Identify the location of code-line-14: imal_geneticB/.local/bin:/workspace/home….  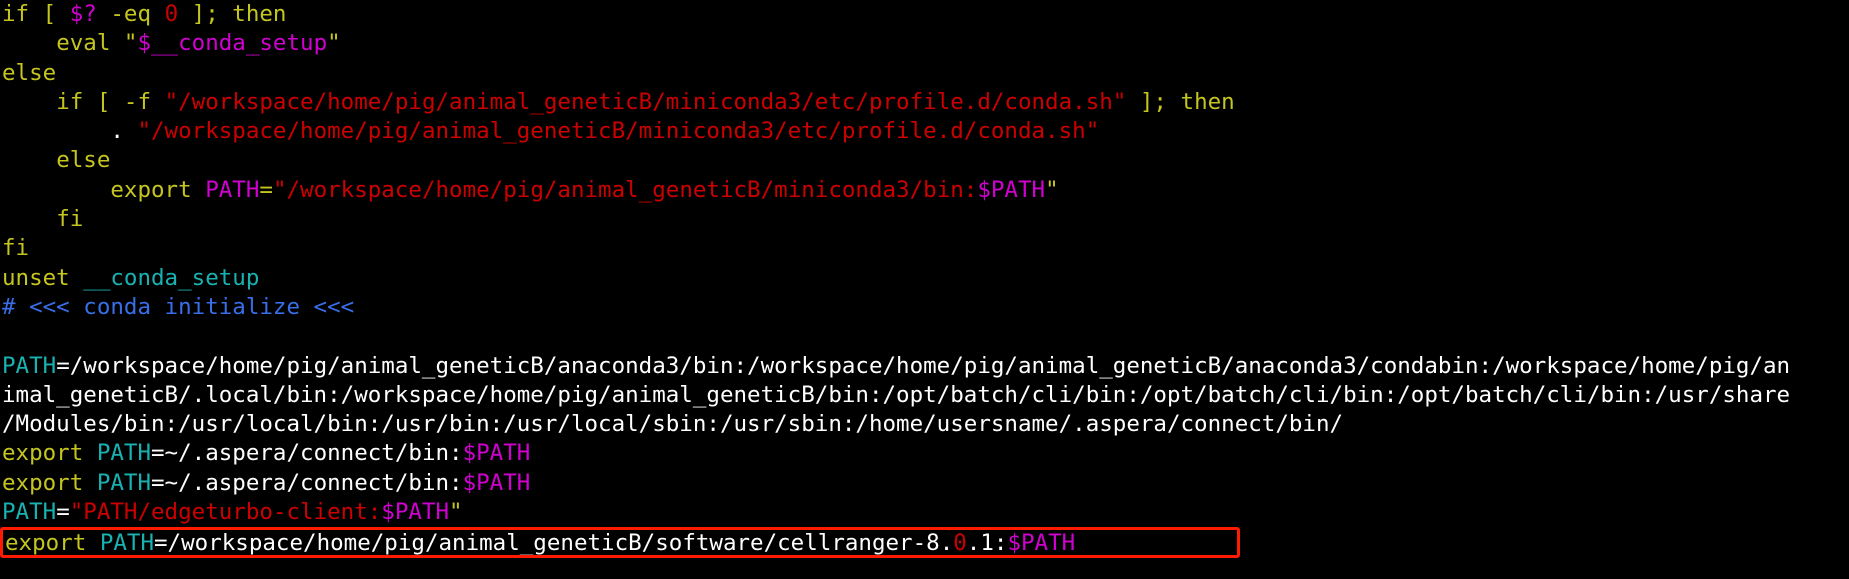
(924, 395).